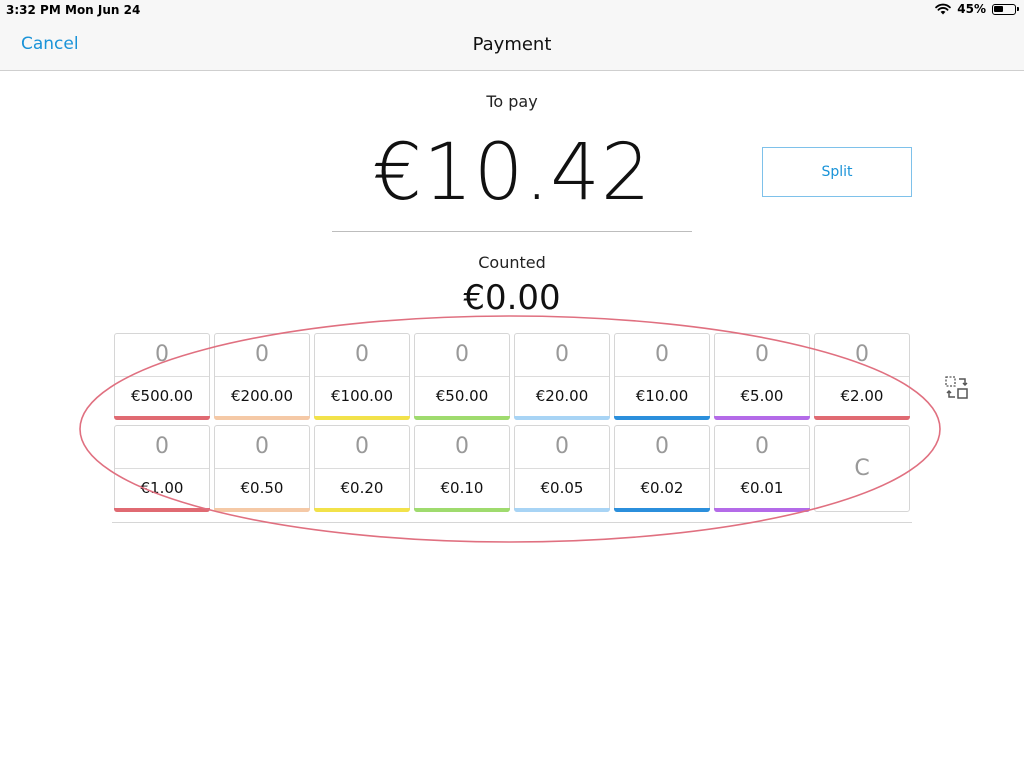  Describe the element at coordinates (562, 488) in the screenshot. I see `denomination-label: €0.05` at that location.